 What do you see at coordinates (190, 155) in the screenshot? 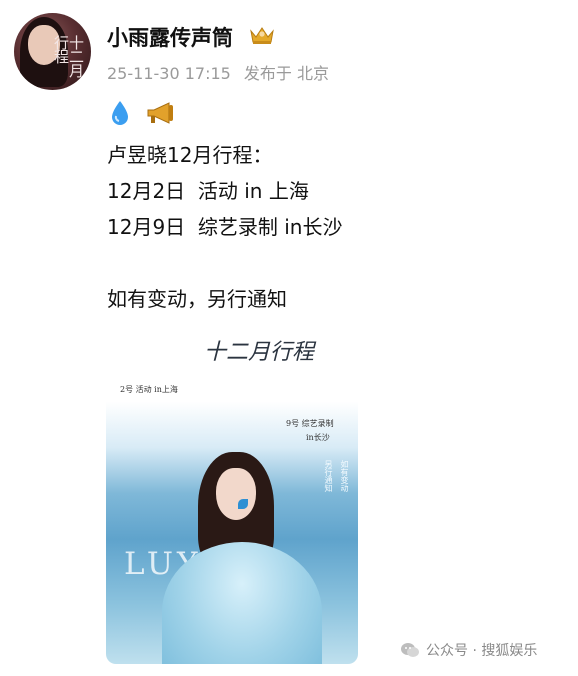
I see `post-line-1: 卢昱晓12月行程：` at bounding box center [190, 155].